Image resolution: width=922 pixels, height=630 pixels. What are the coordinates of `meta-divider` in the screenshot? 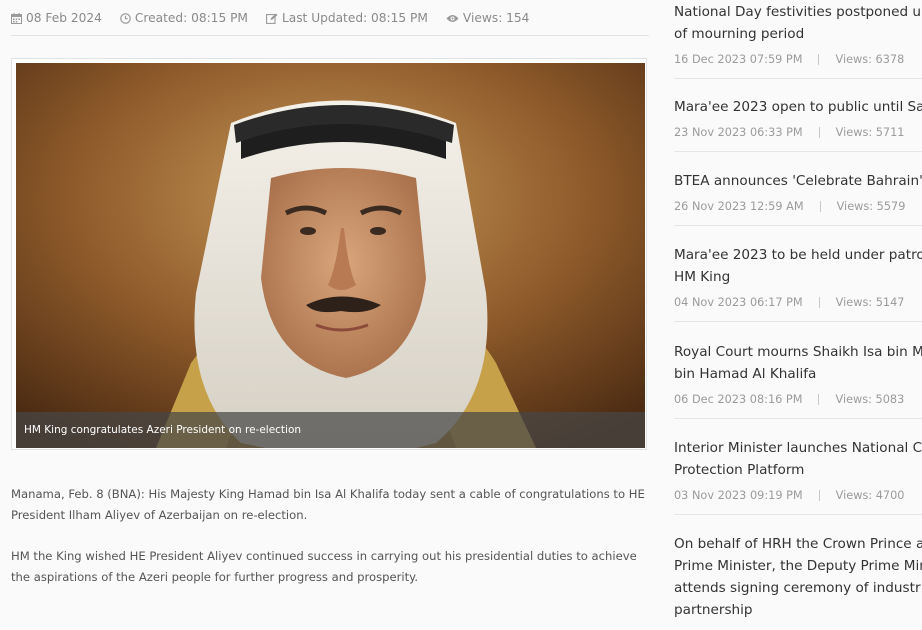 It's located at (330, 35).